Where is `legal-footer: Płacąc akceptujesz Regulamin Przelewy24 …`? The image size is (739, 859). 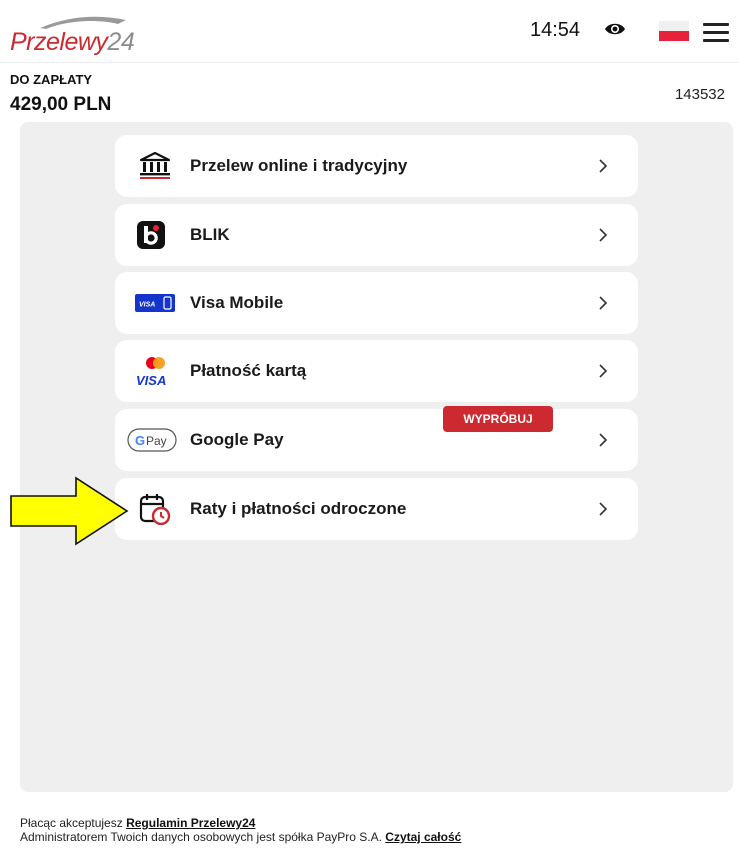 legal-footer: Płacąc akceptujesz Regulamin Przelewy24 … is located at coordinates (240, 830).